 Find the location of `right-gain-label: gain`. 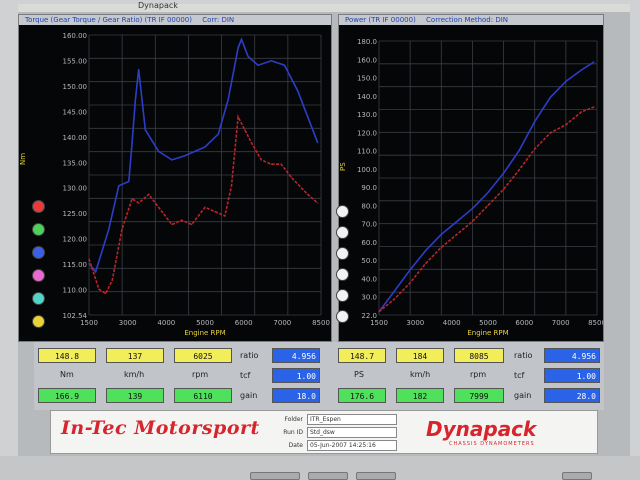

right-gain-label: gain is located at coordinates (523, 395).